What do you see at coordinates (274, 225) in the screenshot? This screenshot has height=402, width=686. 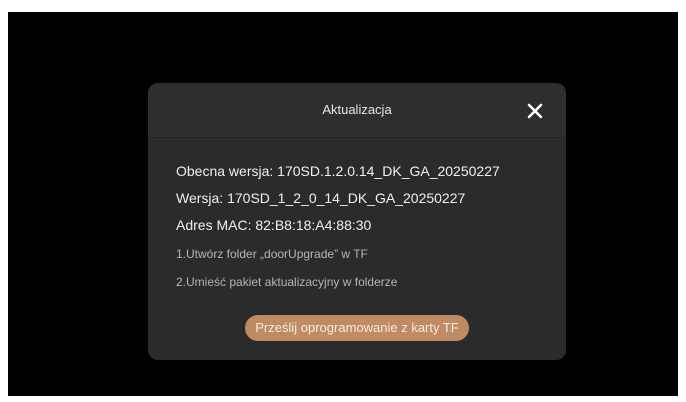 I see `mac-address-text: Adres MAC: 82:B8:18:A4:88:30` at bounding box center [274, 225].